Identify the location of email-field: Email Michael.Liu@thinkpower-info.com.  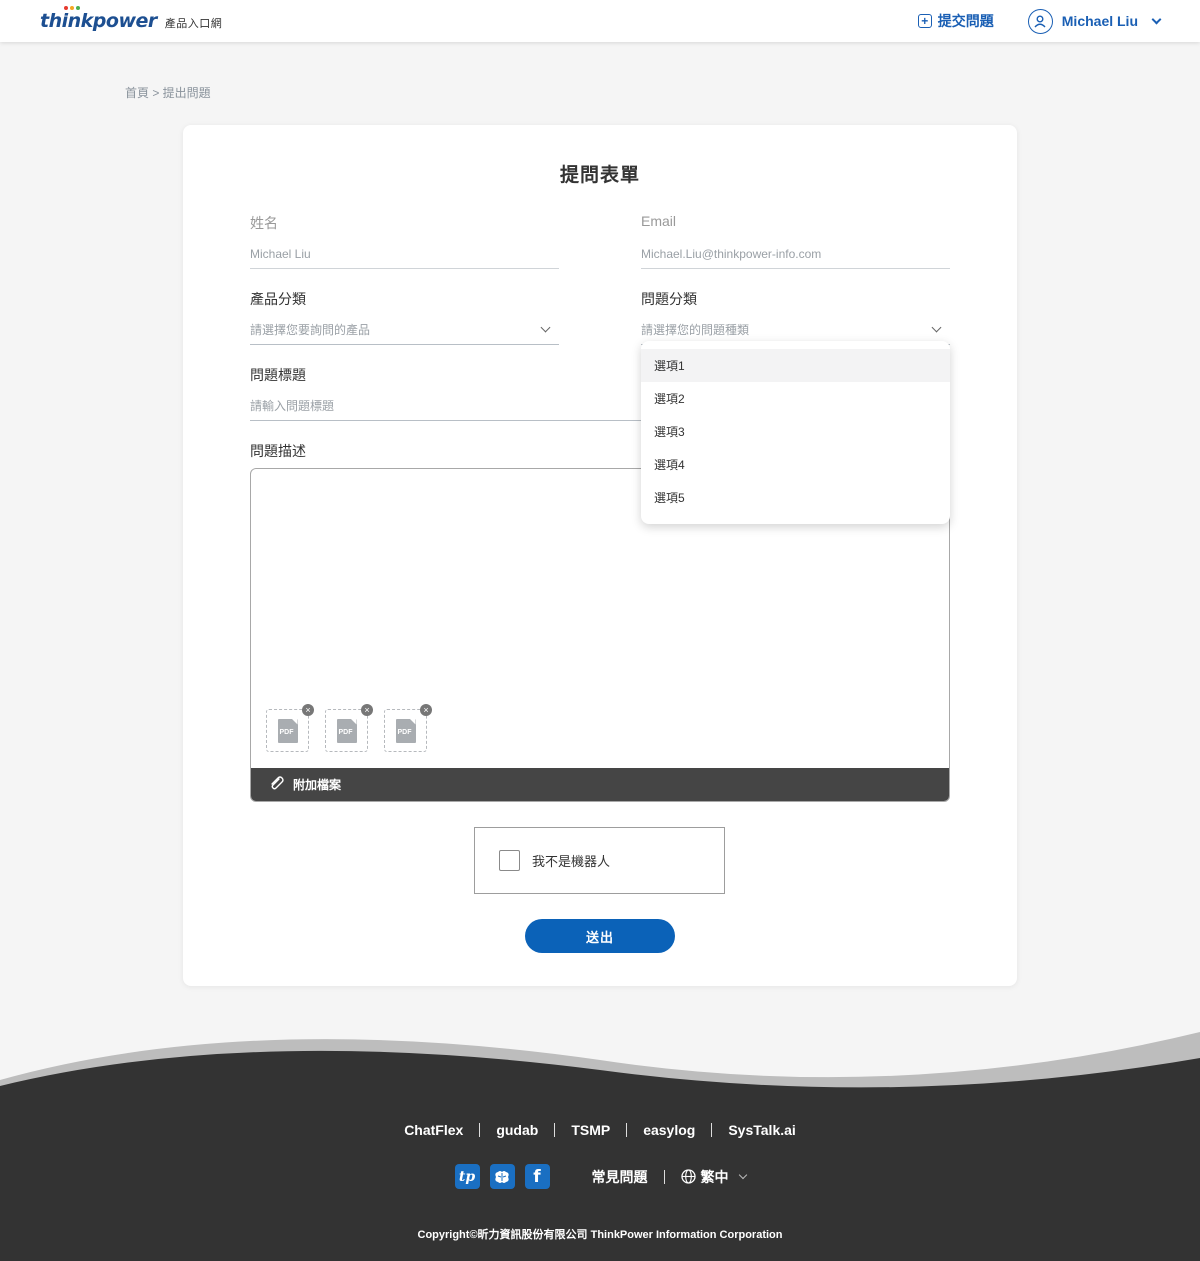
(795, 241).